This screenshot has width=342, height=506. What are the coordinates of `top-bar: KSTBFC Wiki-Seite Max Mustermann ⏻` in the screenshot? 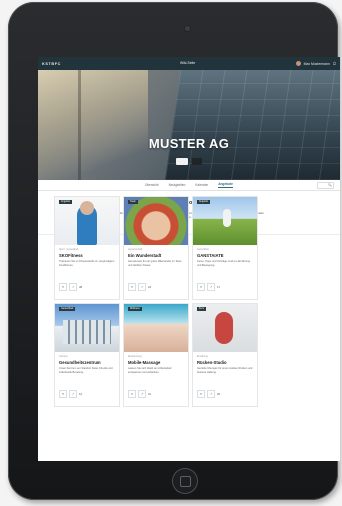 It's located at (189, 63).